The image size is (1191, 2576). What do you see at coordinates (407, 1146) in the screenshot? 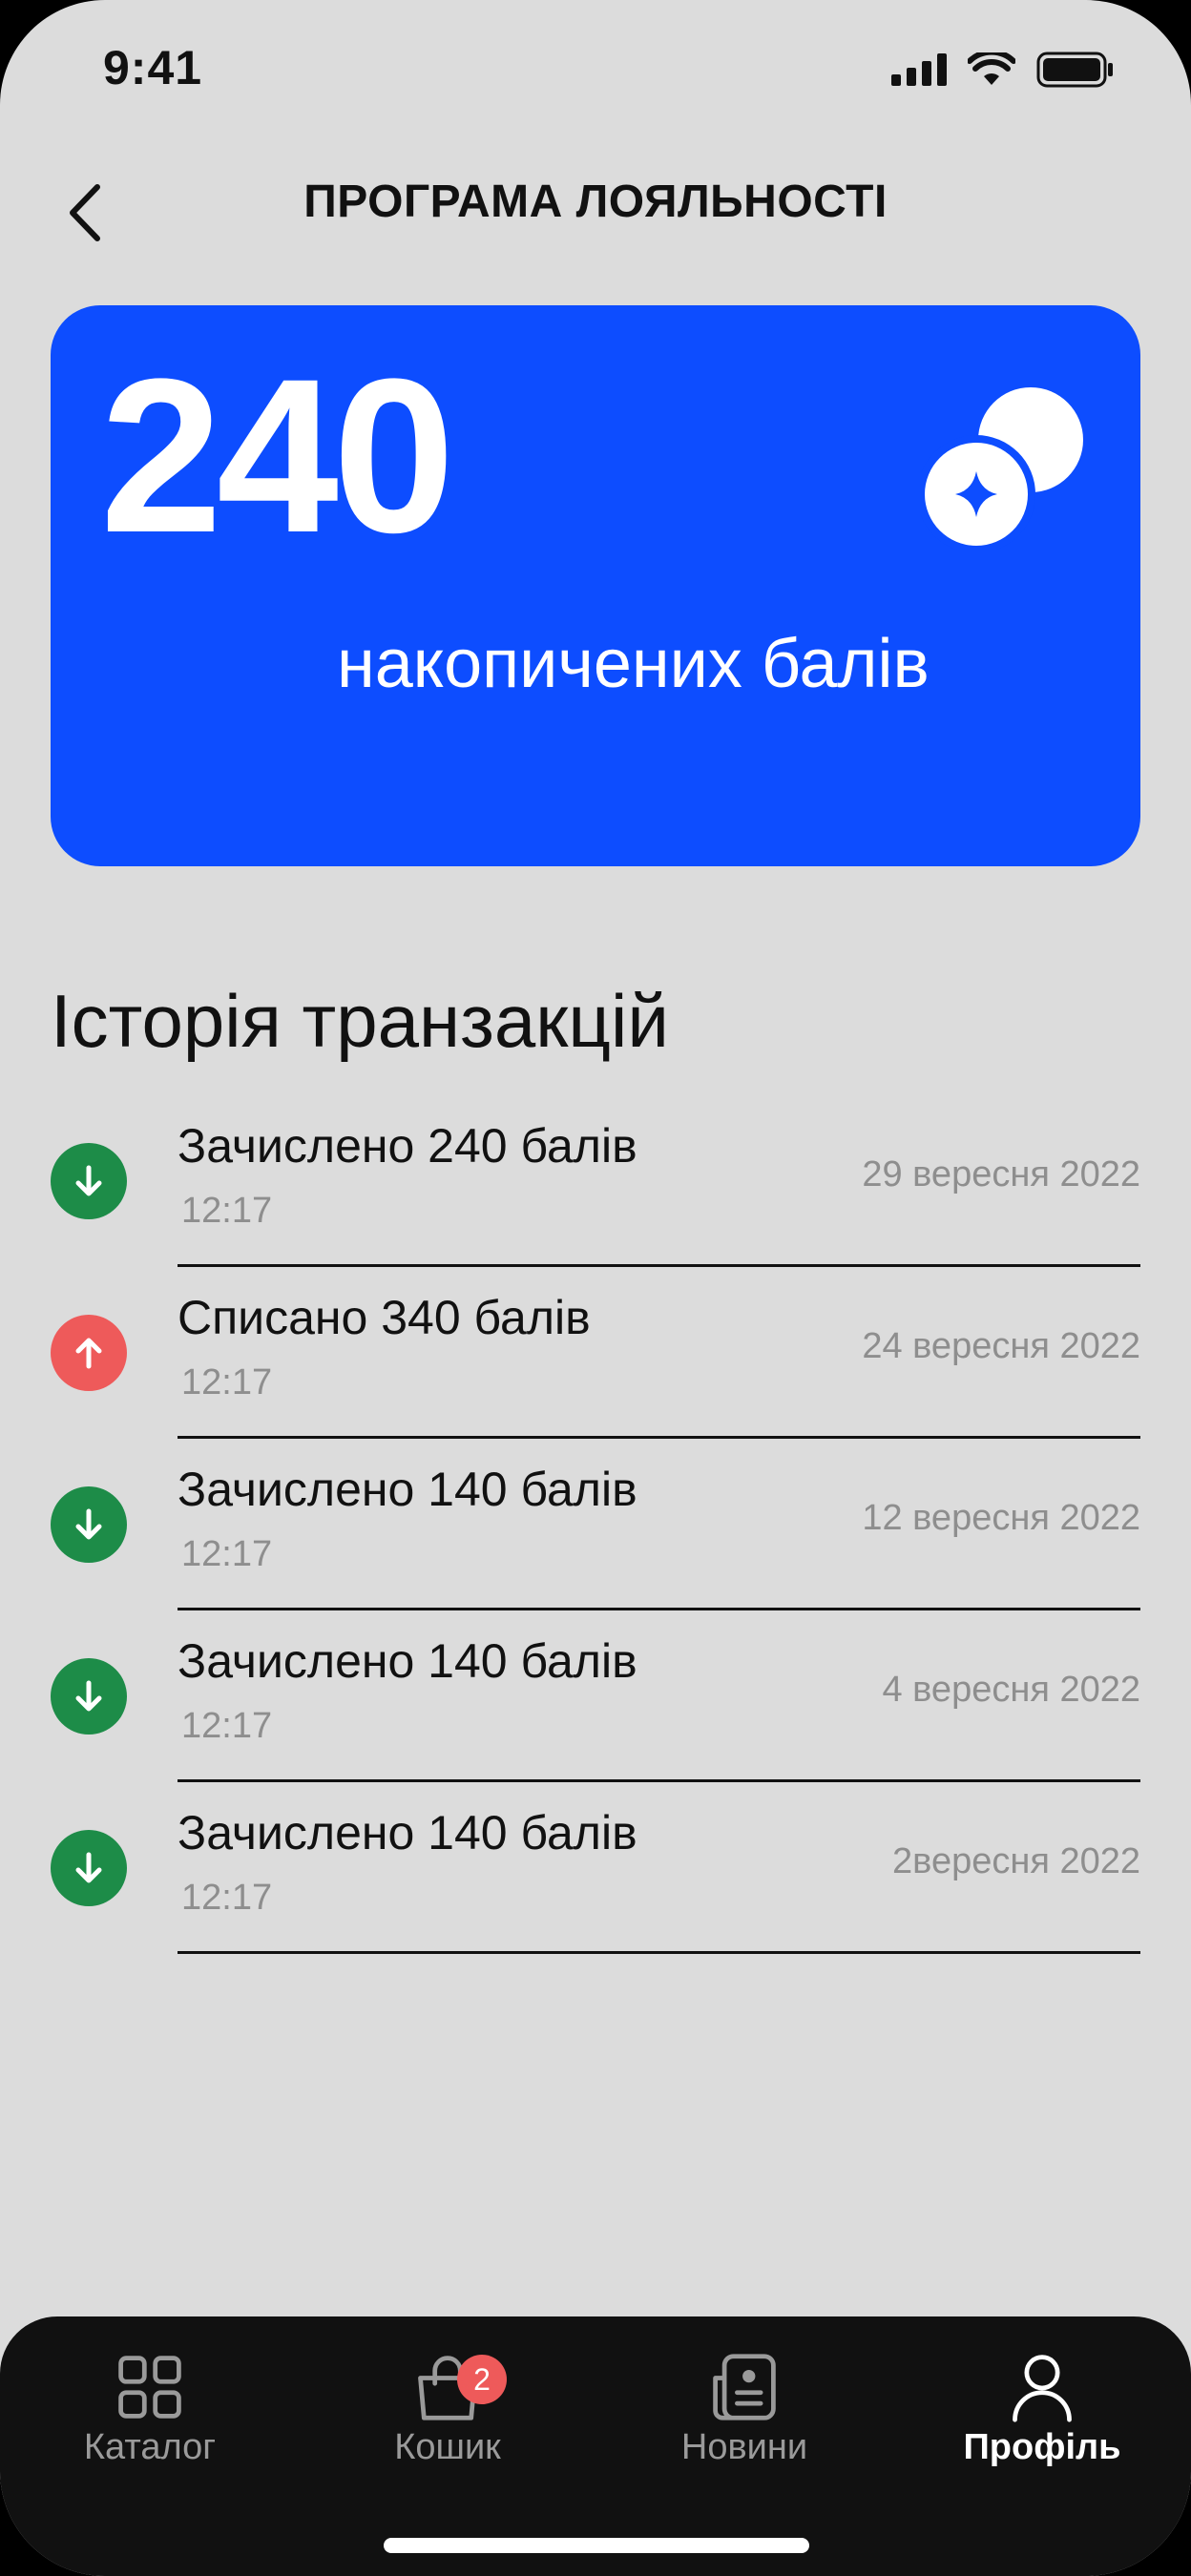
I see `transaction-title: Зачислено 240 балів` at bounding box center [407, 1146].